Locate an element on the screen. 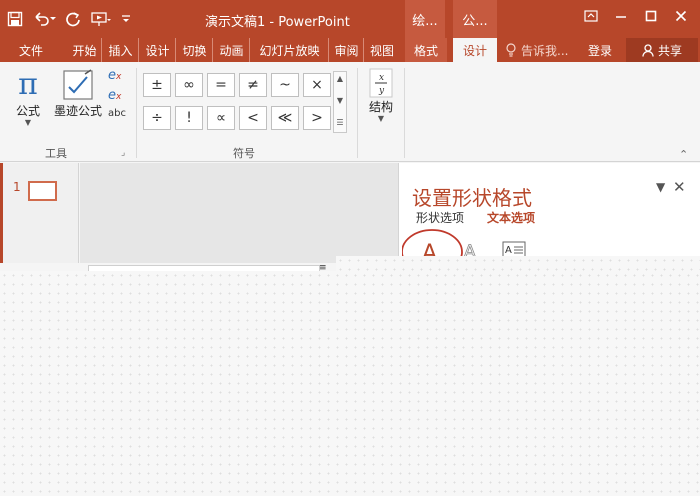 This screenshot has width=700, height=496. minimize-icon is located at coordinates (621, 17).